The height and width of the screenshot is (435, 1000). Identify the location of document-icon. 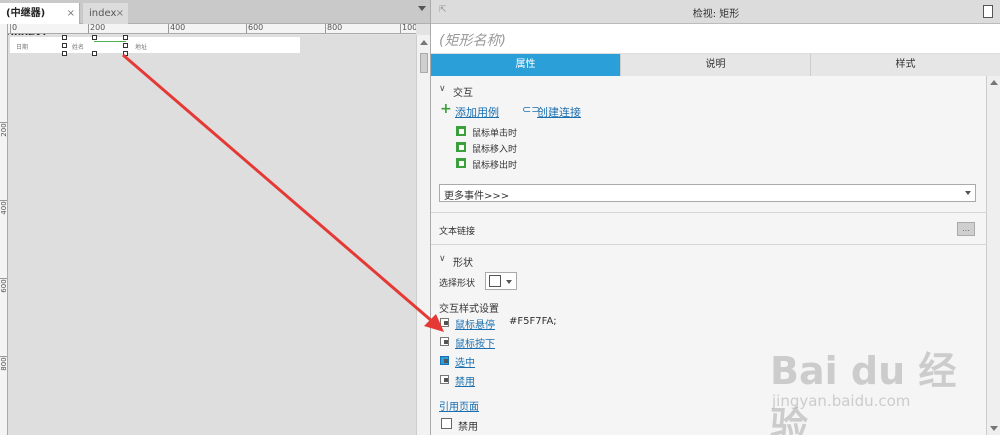
(988, 11).